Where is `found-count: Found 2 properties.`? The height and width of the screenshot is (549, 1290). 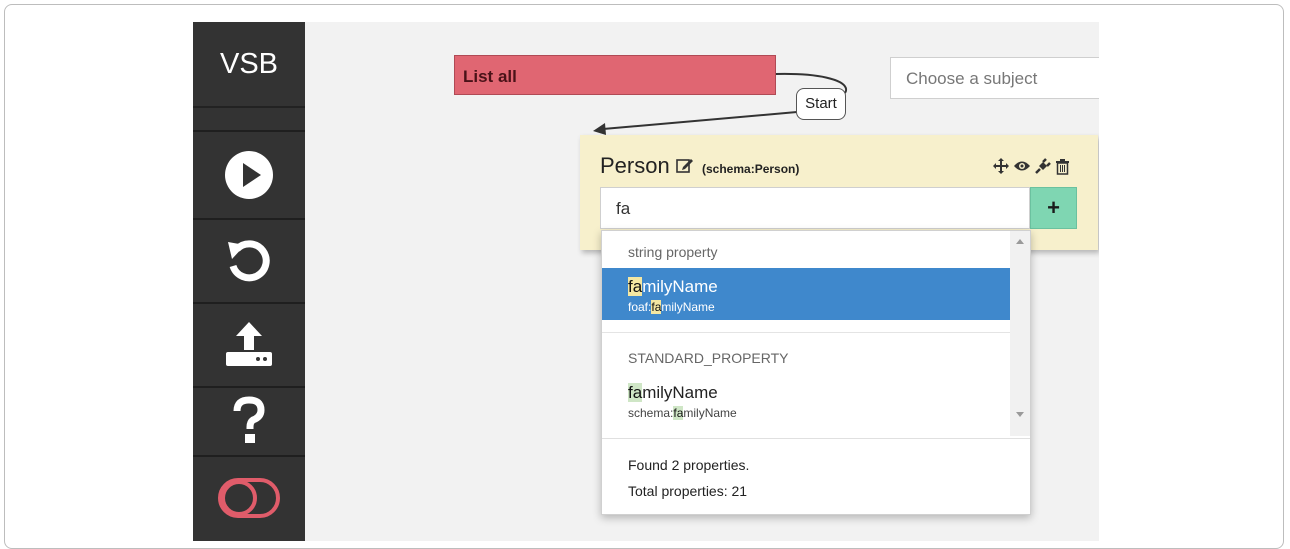 found-count: Found 2 properties. is located at coordinates (689, 465).